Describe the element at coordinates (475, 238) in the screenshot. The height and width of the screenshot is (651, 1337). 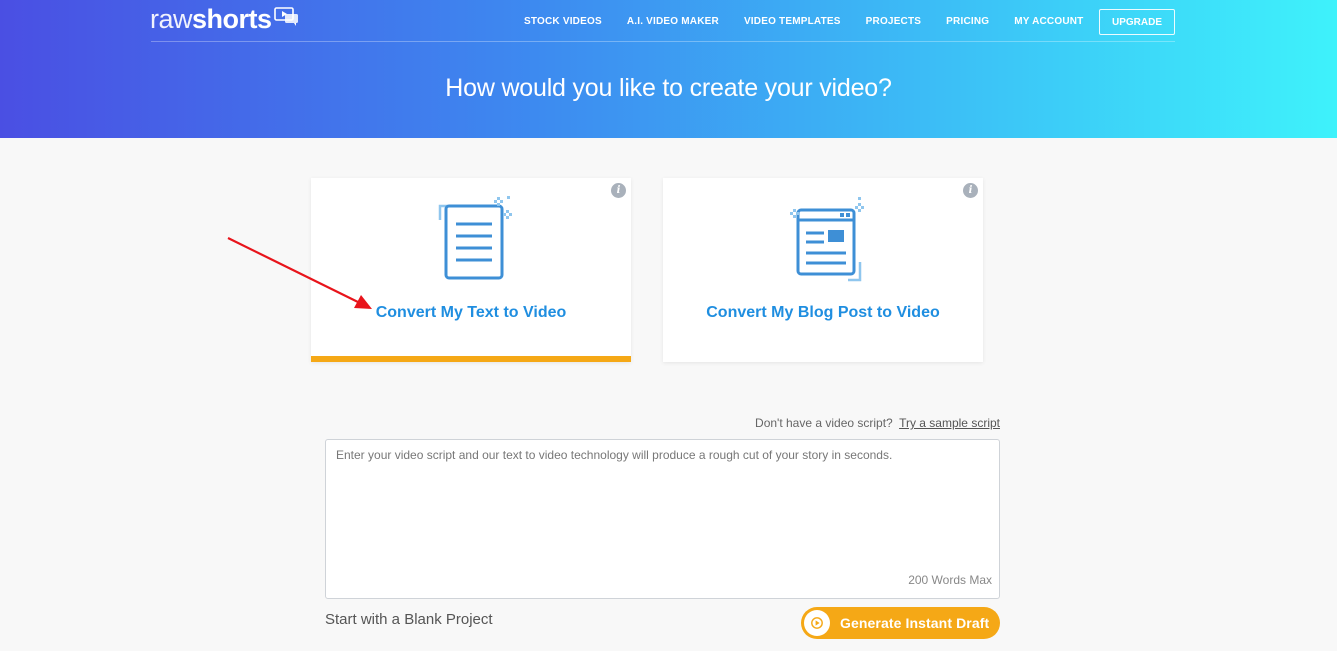
I see `document-icon` at that location.